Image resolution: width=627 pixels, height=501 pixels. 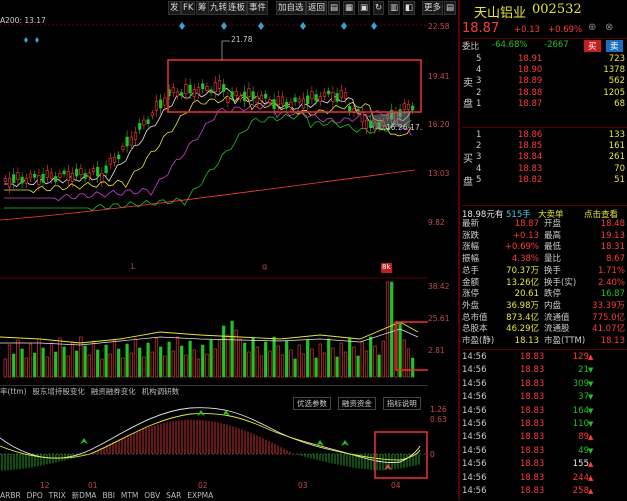 I want to click on macd-axis-tick: 0, so click(x=432, y=454).